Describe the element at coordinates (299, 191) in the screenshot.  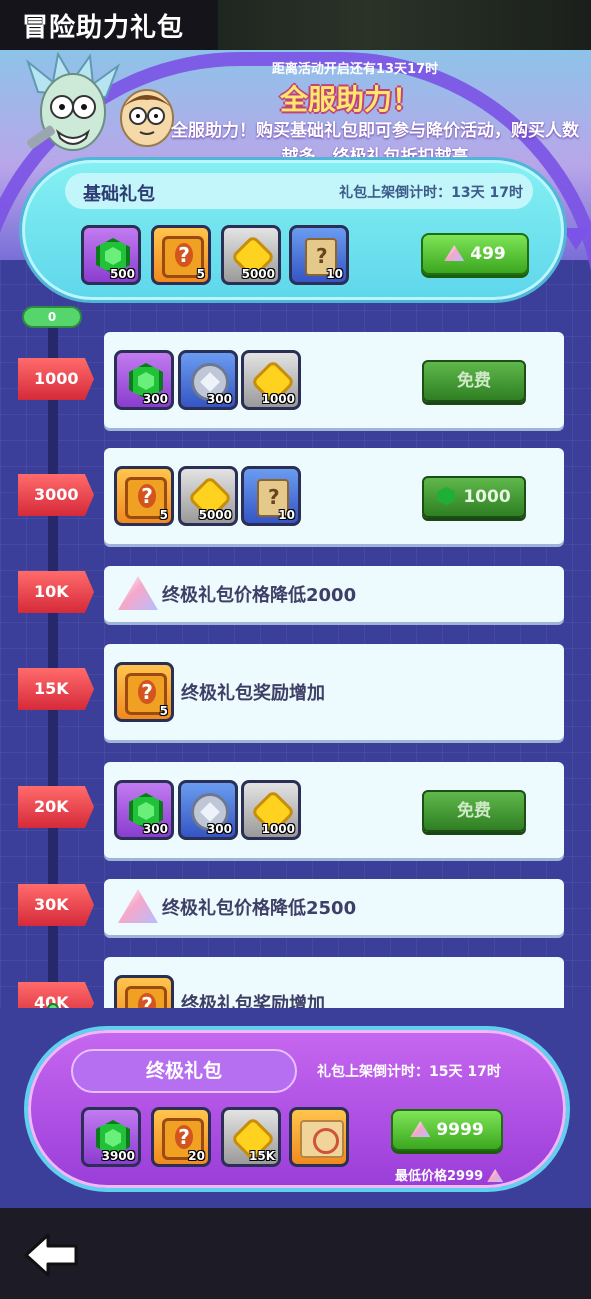
I see `base-pack-header: 基础礼包 礼包上架倒计时：13天 17时` at that location.